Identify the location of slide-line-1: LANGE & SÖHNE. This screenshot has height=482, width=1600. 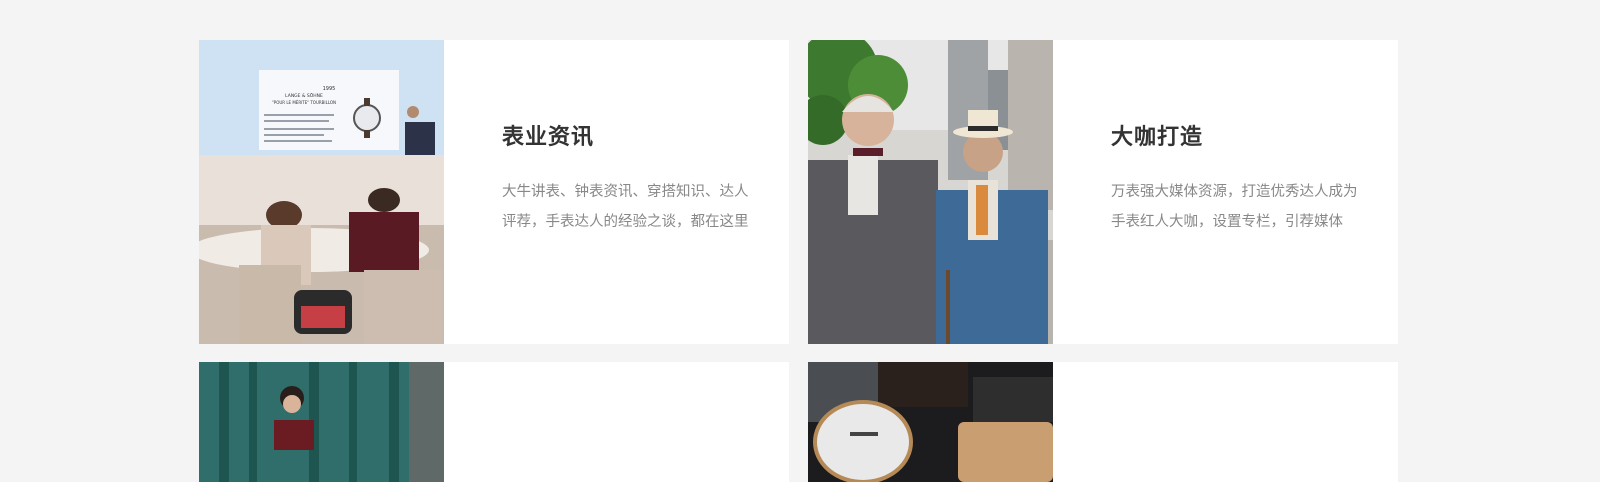
(304, 95).